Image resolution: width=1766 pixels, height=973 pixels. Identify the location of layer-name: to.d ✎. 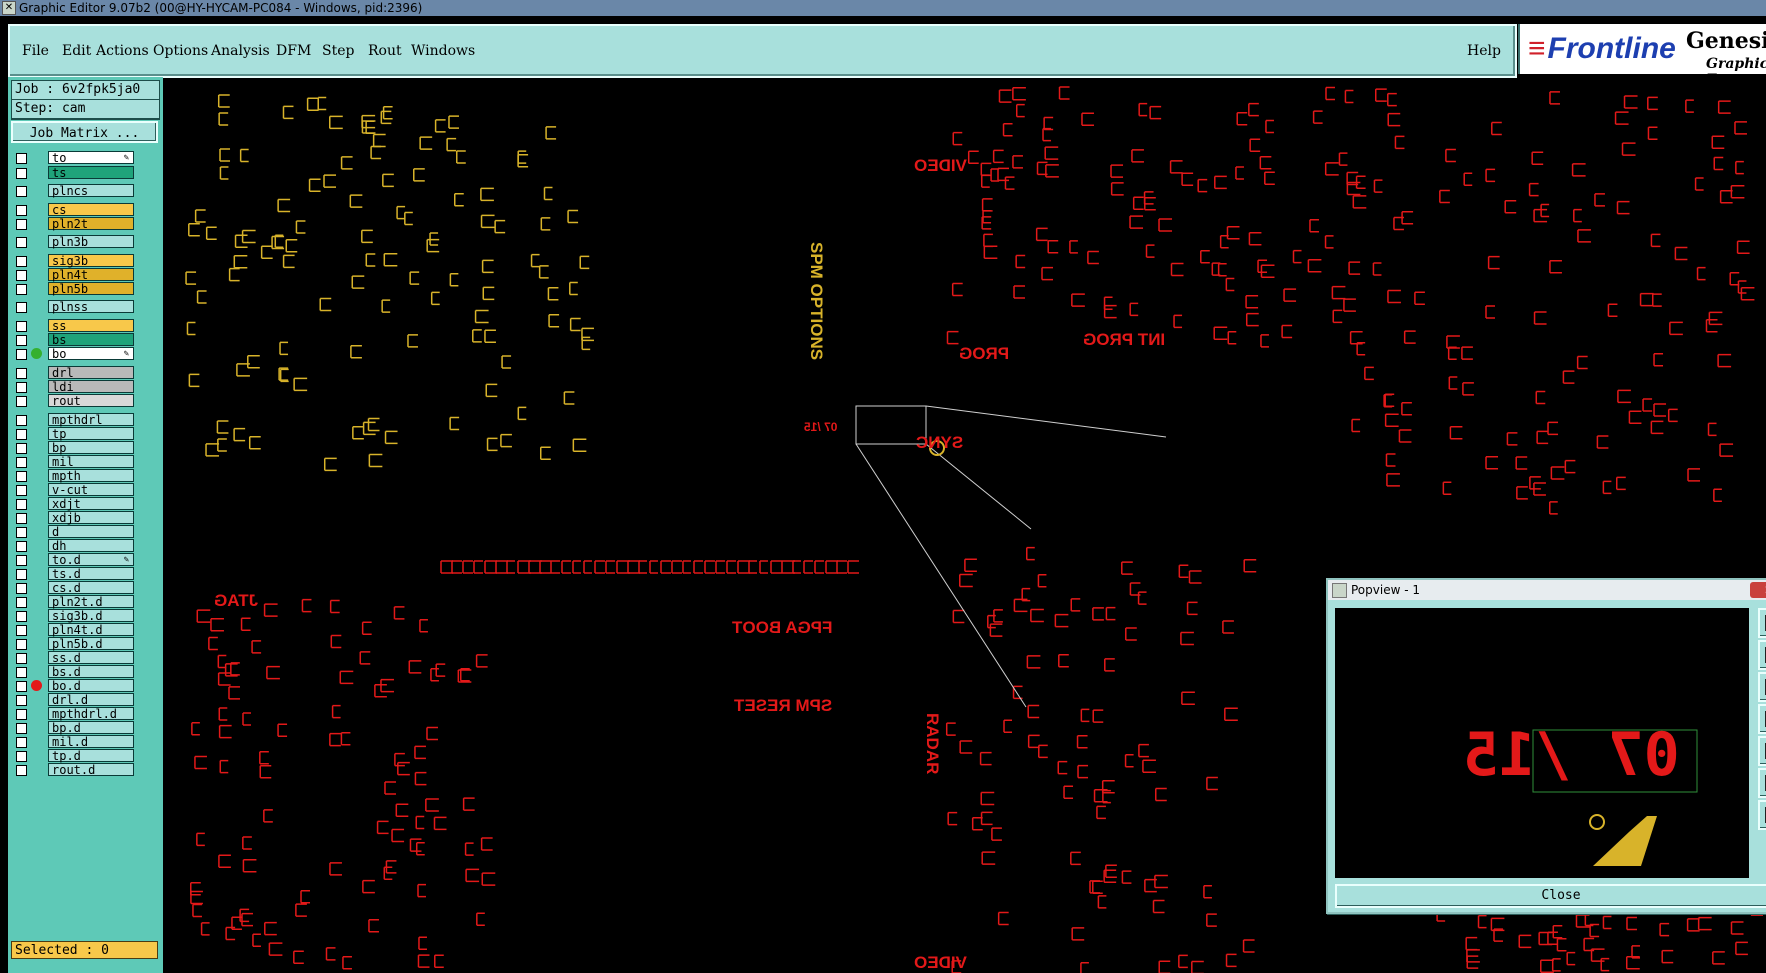
(91, 560).